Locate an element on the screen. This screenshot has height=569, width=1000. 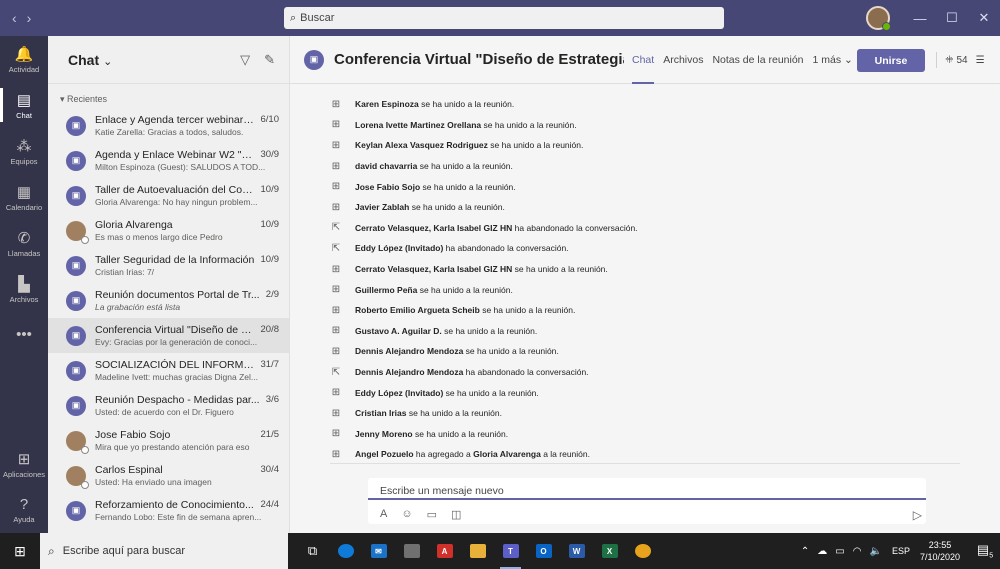
rail-item-actividad: 🔔 Actividad is located at coordinates (24, 59).